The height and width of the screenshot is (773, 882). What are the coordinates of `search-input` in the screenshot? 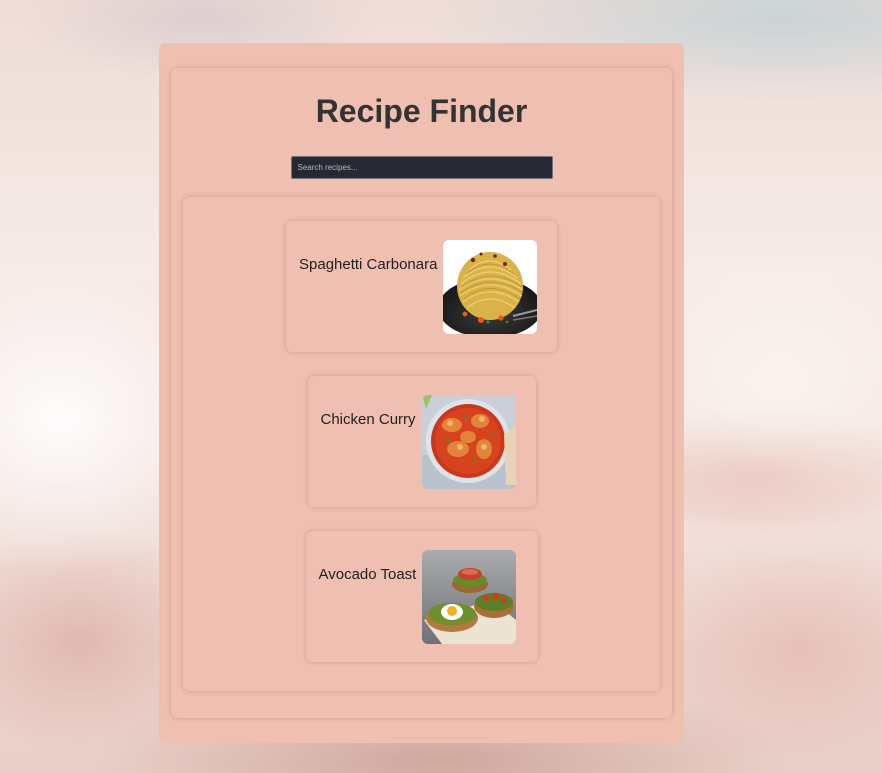 It's located at (421, 167).